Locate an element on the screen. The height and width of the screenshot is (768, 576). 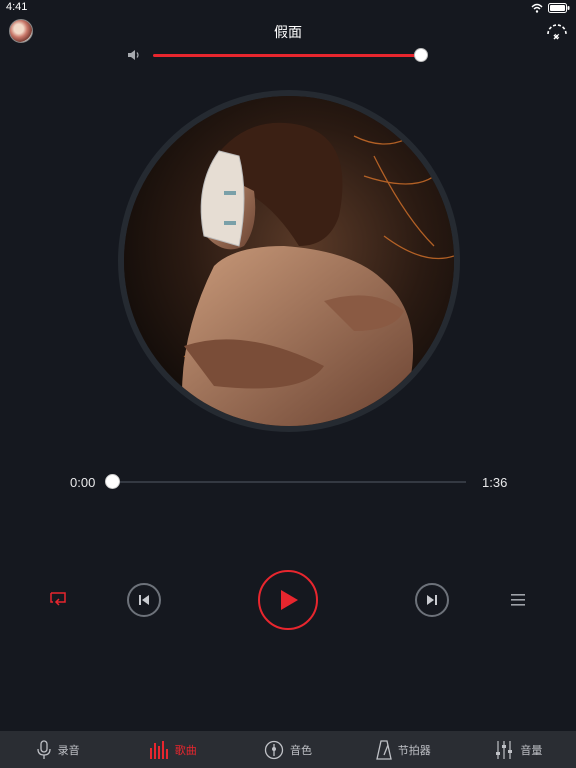
tab-bar: 录音 歌曲 音色 节拍器 音量 is located at coordinates (288, 749).